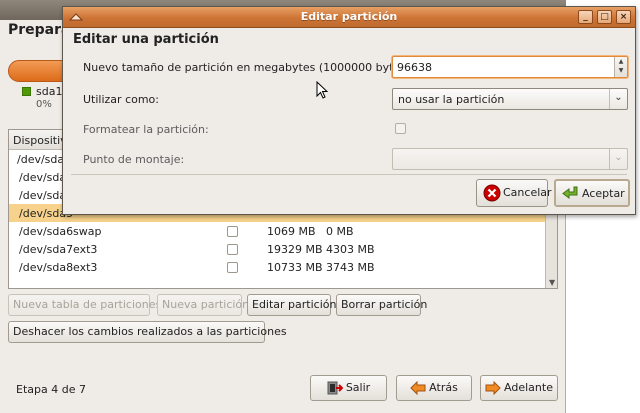  I want to click on stage-indicator: Etapa 4 de 7, so click(51, 389).